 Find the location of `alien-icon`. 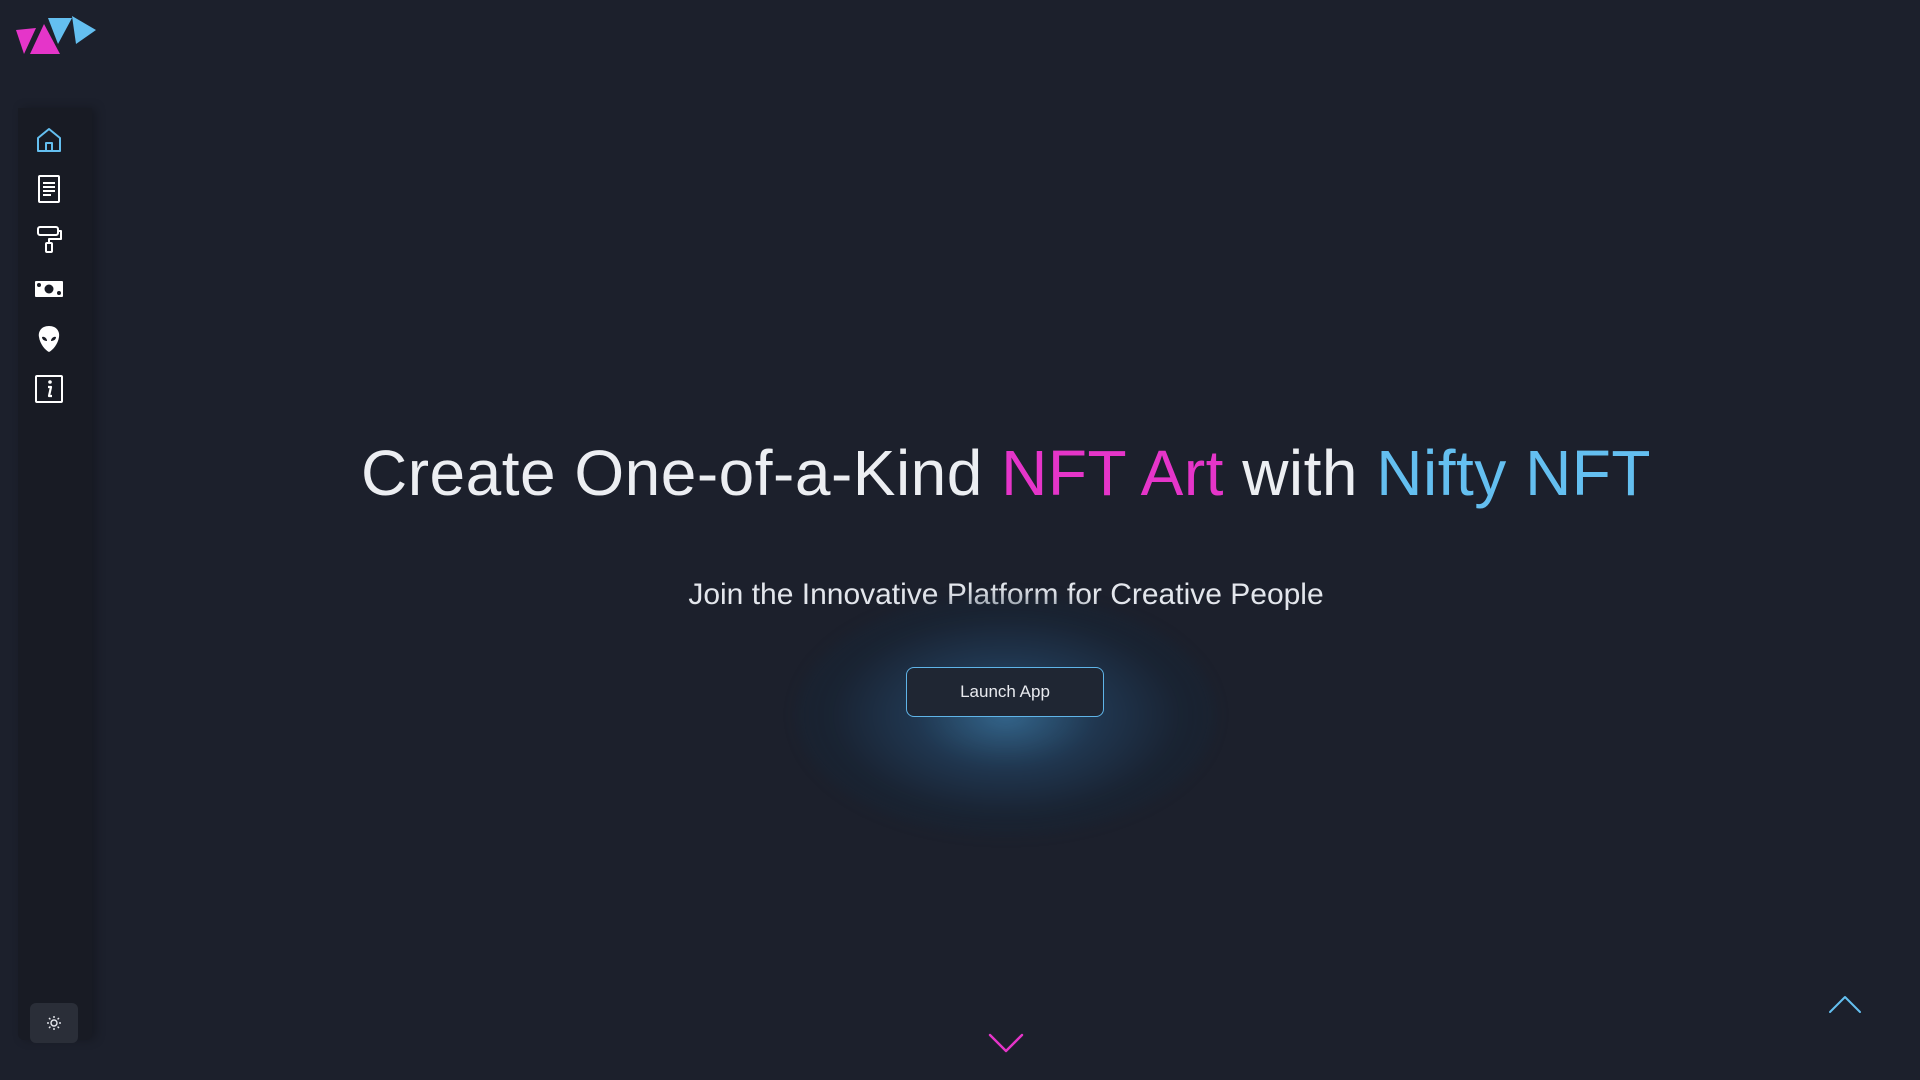

alien-icon is located at coordinates (49, 339).